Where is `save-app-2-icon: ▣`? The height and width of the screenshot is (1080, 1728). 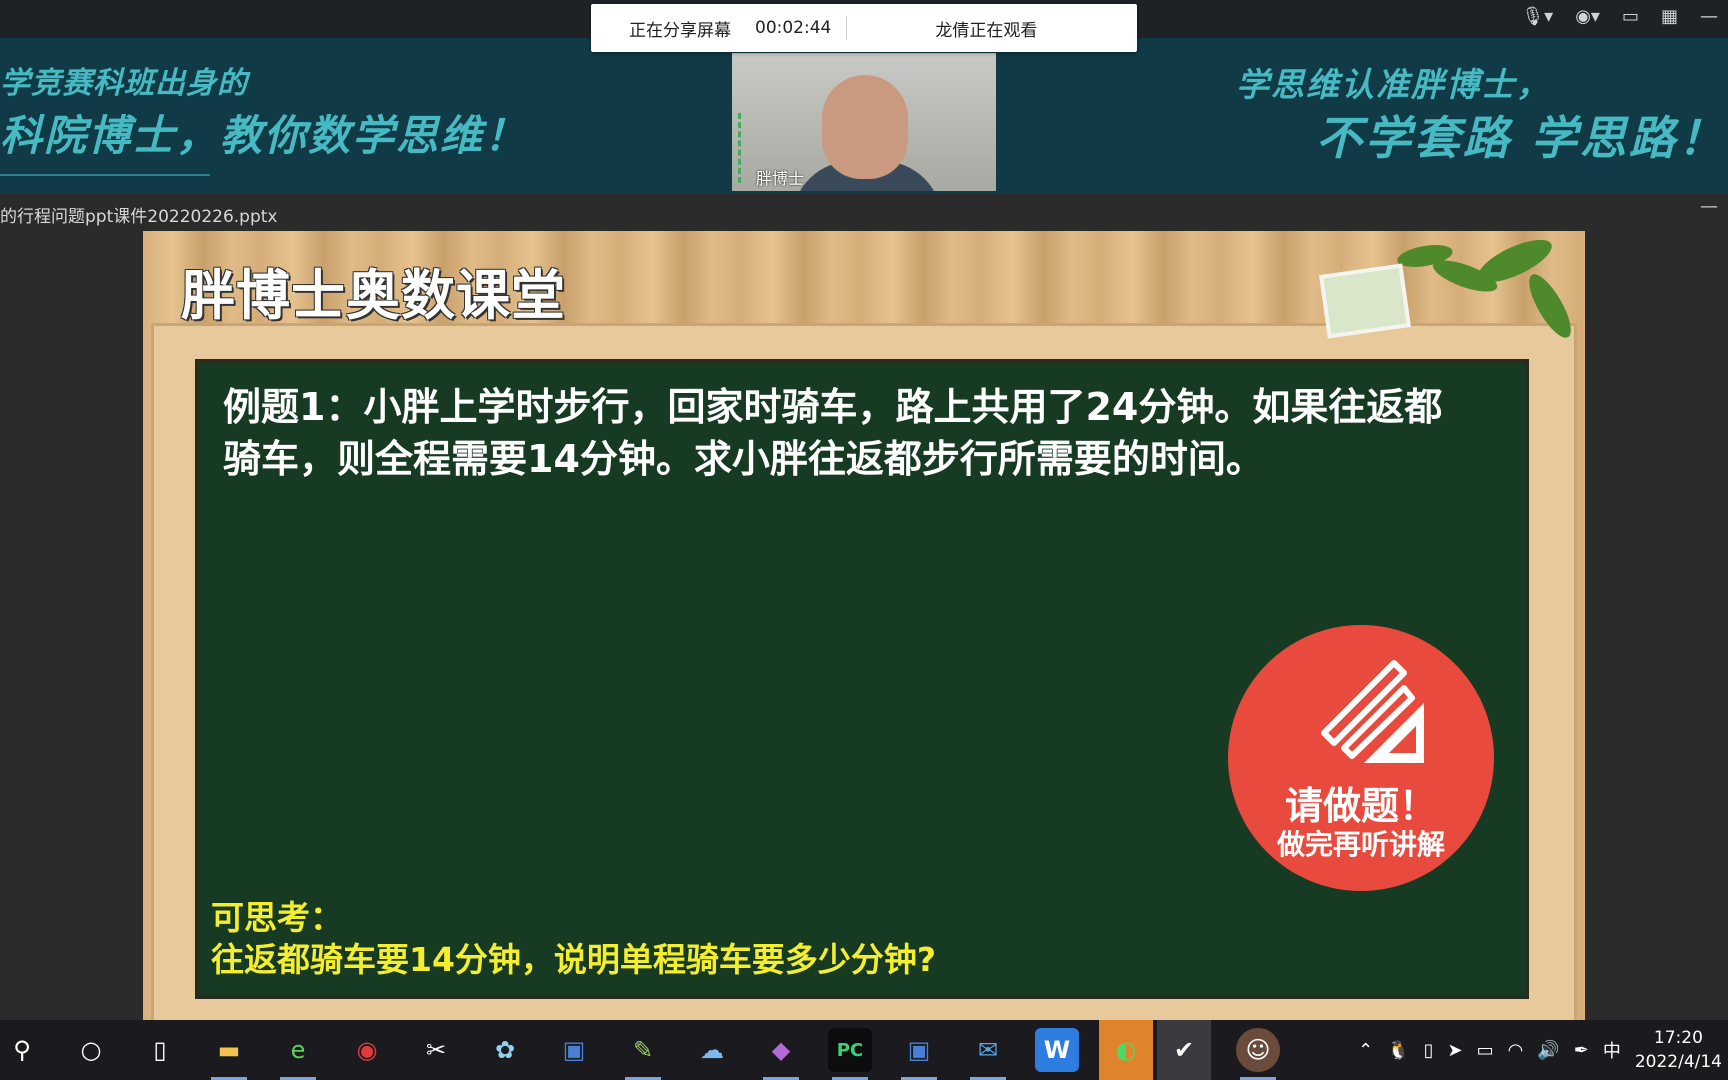
save-app-2-icon: ▣ is located at coordinates (919, 1054).